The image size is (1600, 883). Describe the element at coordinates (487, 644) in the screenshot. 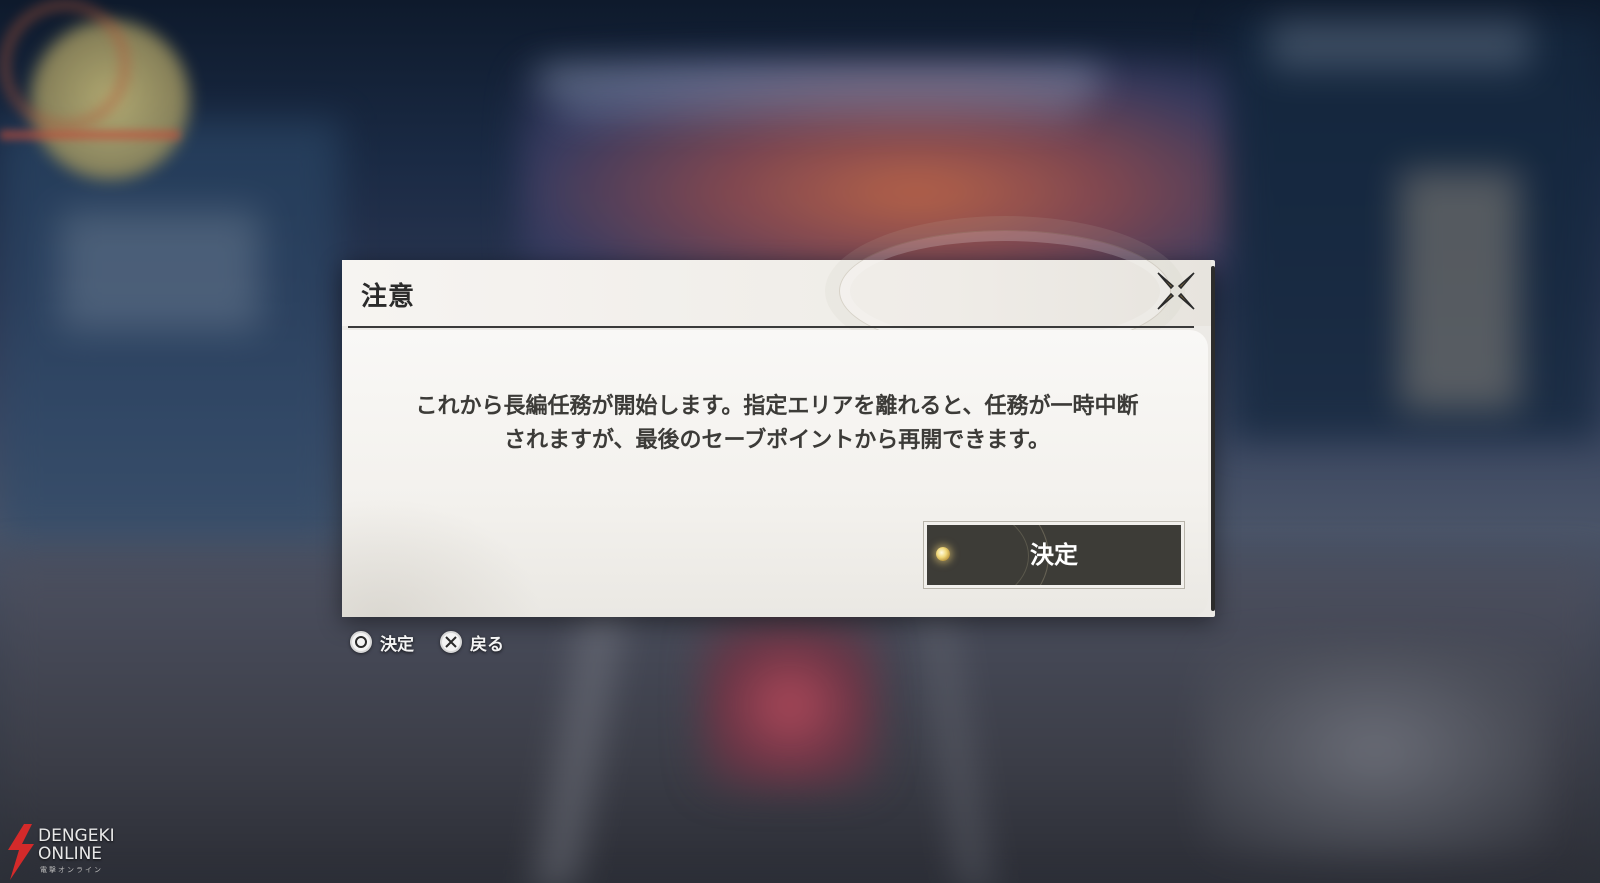

I see `hint-back-label: 戻る` at that location.